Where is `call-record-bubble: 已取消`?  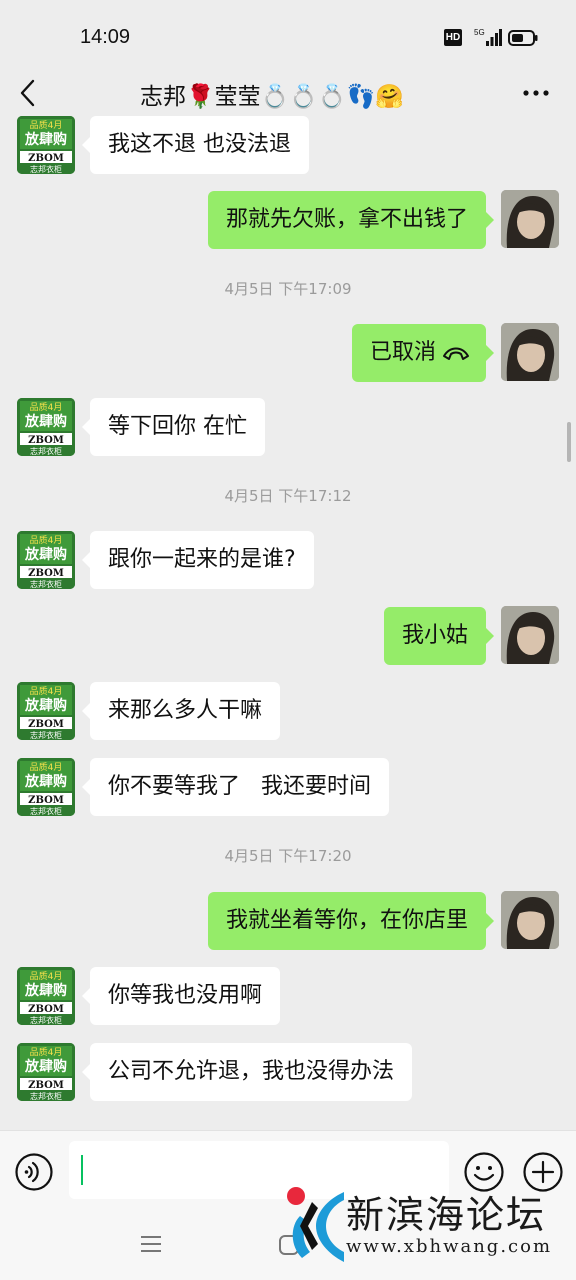 call-record-bubble: 已取消 is located at coordinates (423, 353).